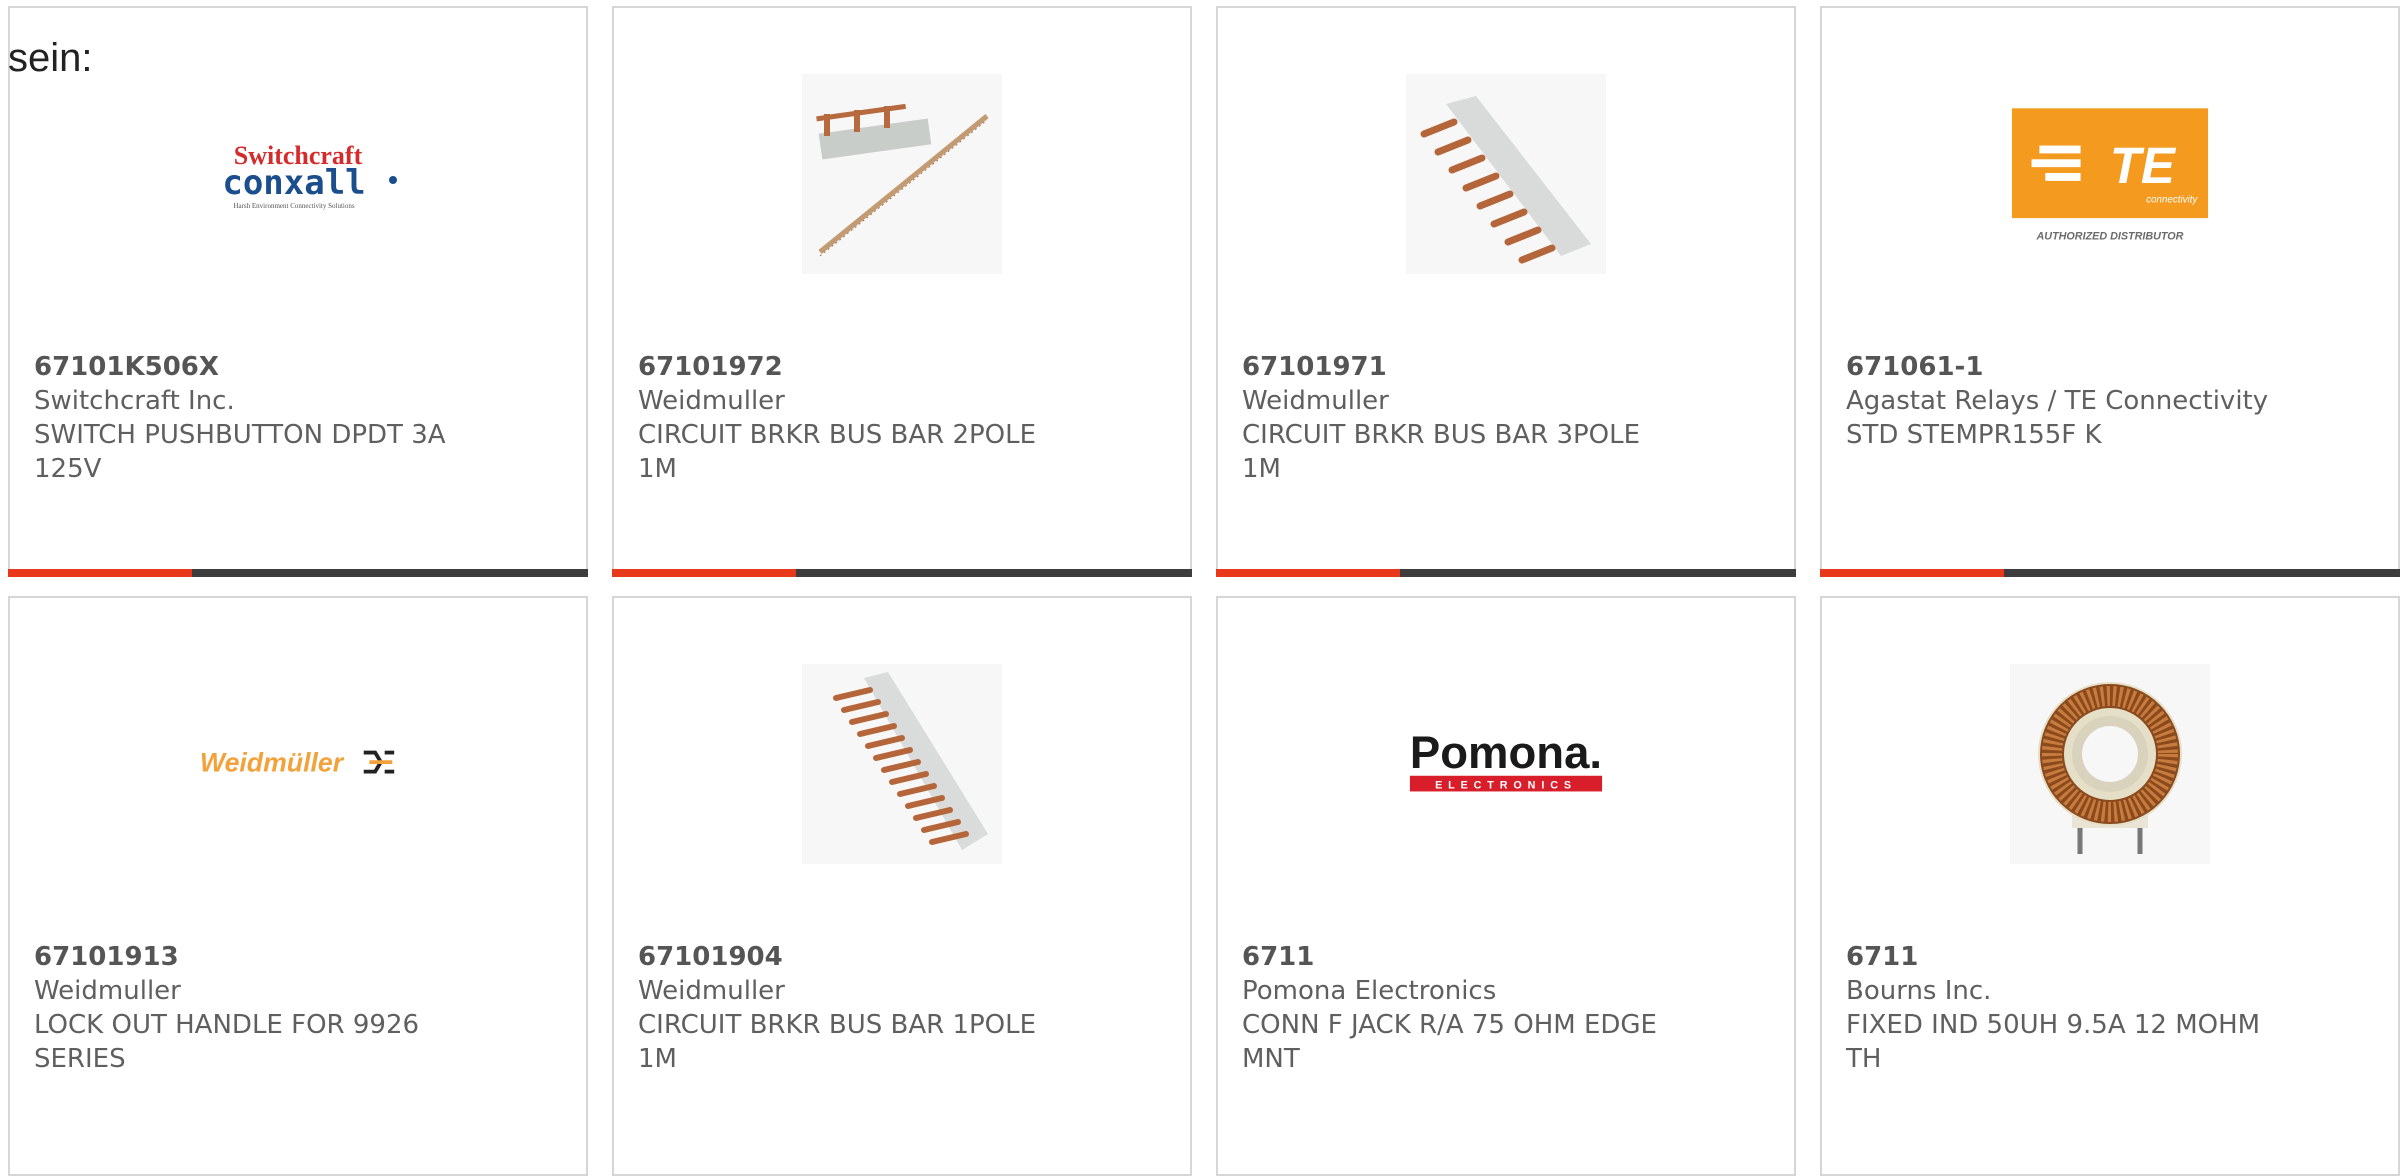 This screenshot has width=2400, height=1176. I want to click on description: CIRCUIT BRKR BUS BAR 3POLE 1M, so click(1441, 452).